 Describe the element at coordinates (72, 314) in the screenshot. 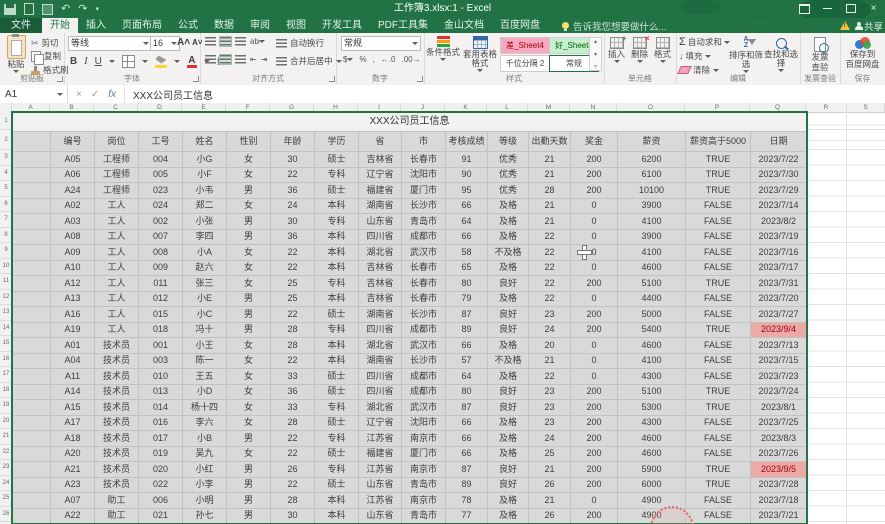

I see `cell: A16` at that location.